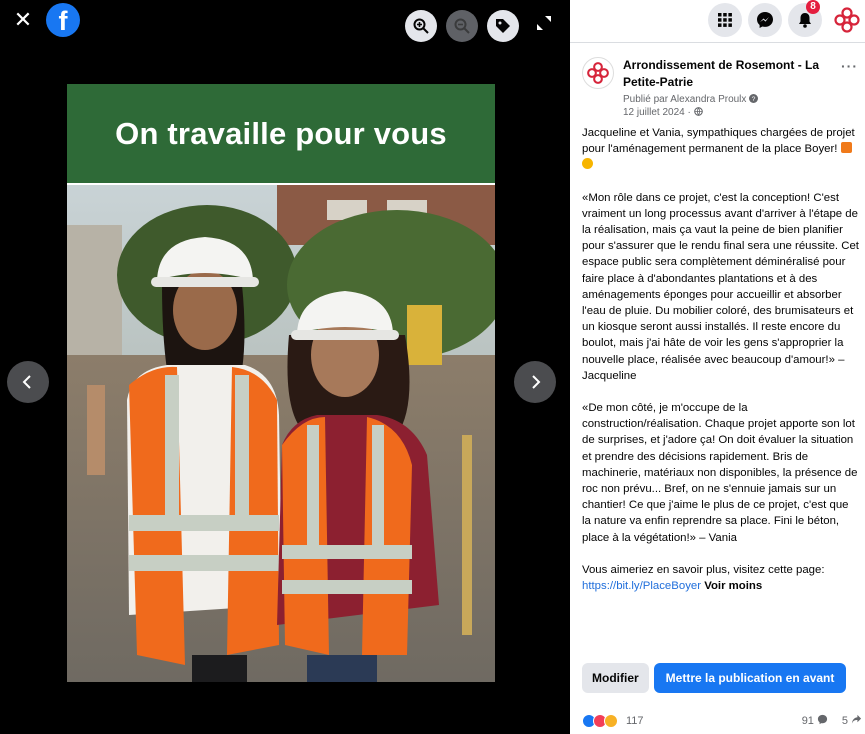  I want to click on photo-banner: On travaille pour vous, so click(281, 133).